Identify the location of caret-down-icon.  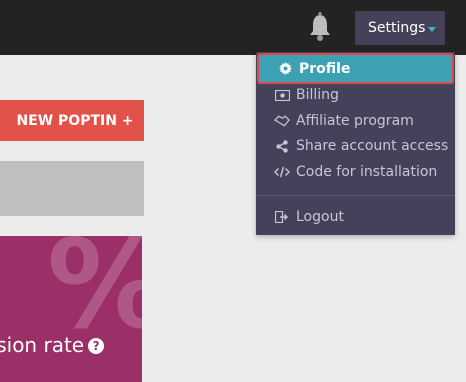
(432, 29).